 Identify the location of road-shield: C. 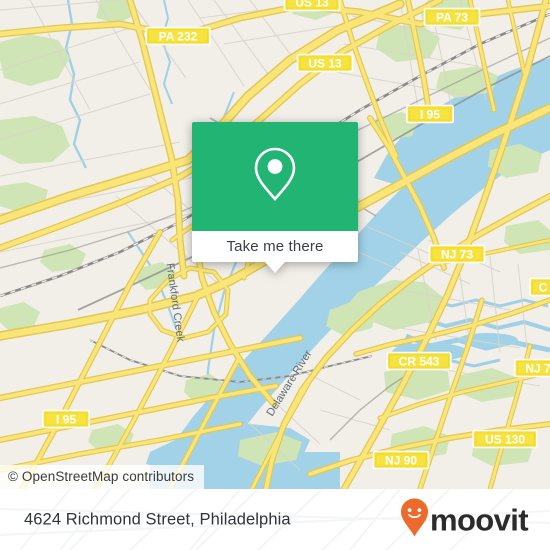
(539, 287).